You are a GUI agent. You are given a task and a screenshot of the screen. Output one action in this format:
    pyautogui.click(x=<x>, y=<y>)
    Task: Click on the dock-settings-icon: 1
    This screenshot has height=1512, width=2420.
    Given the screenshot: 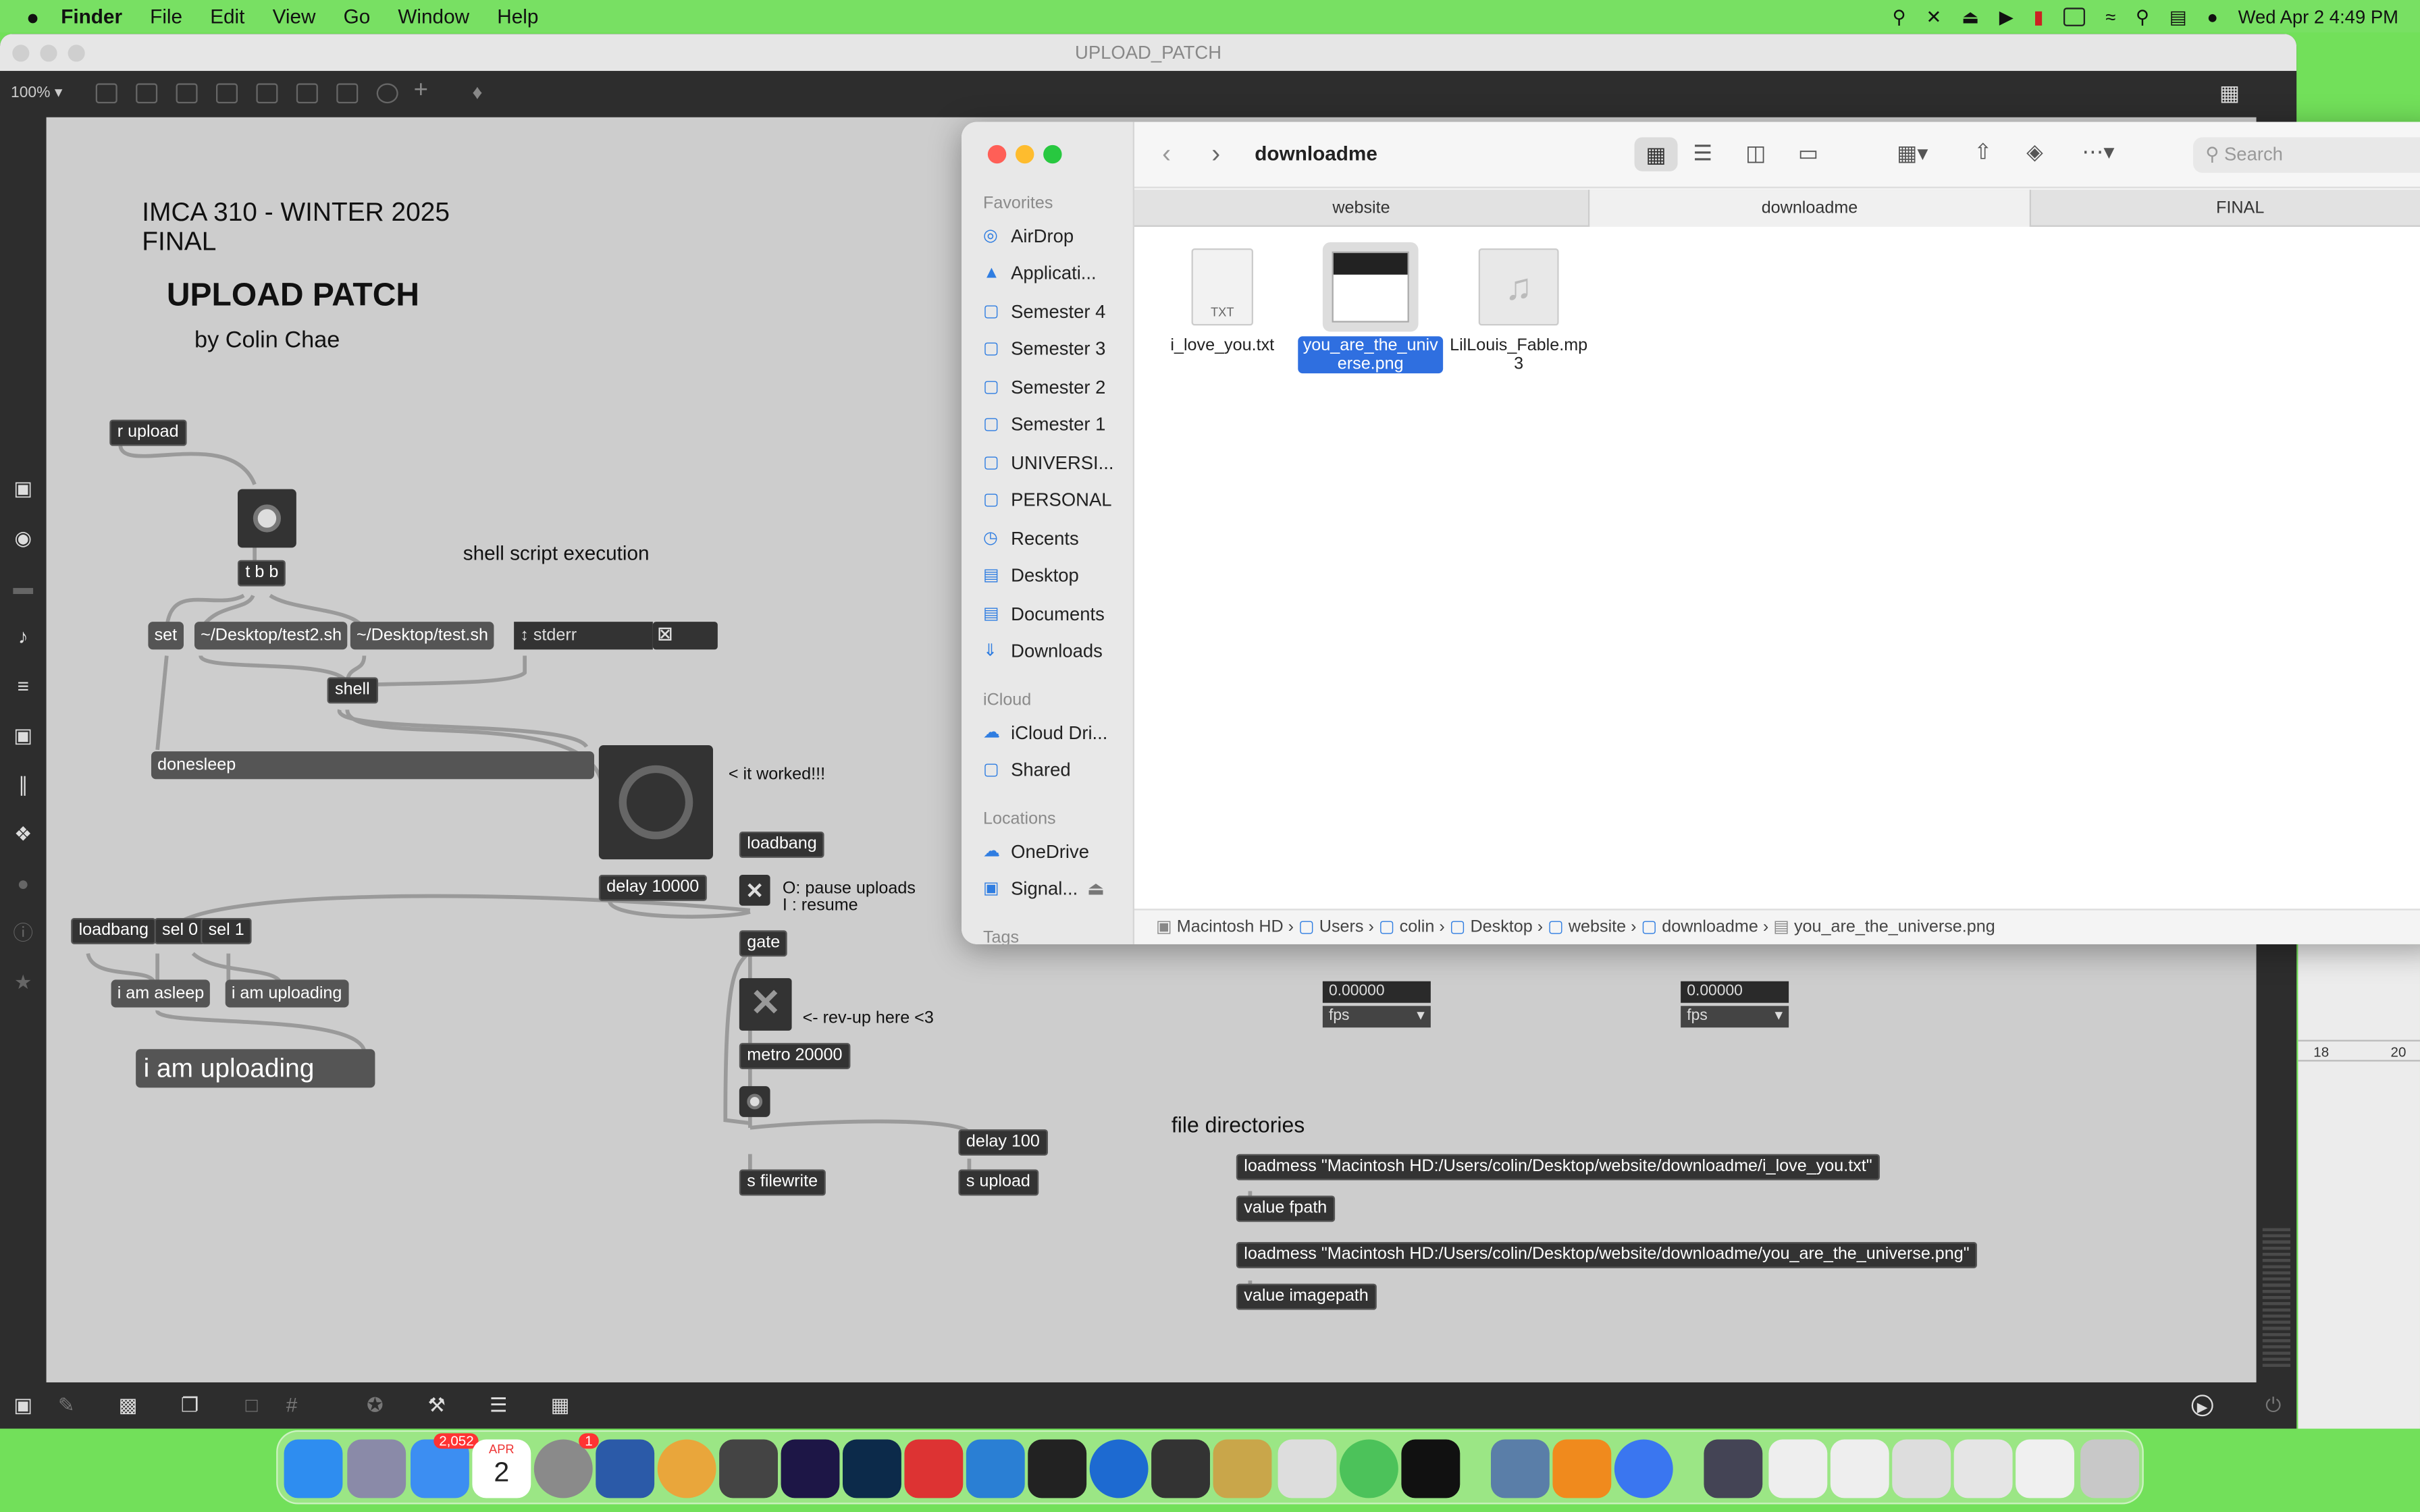 What is the action you would take?
    pyautogui.click(x=566, y=1465)
    